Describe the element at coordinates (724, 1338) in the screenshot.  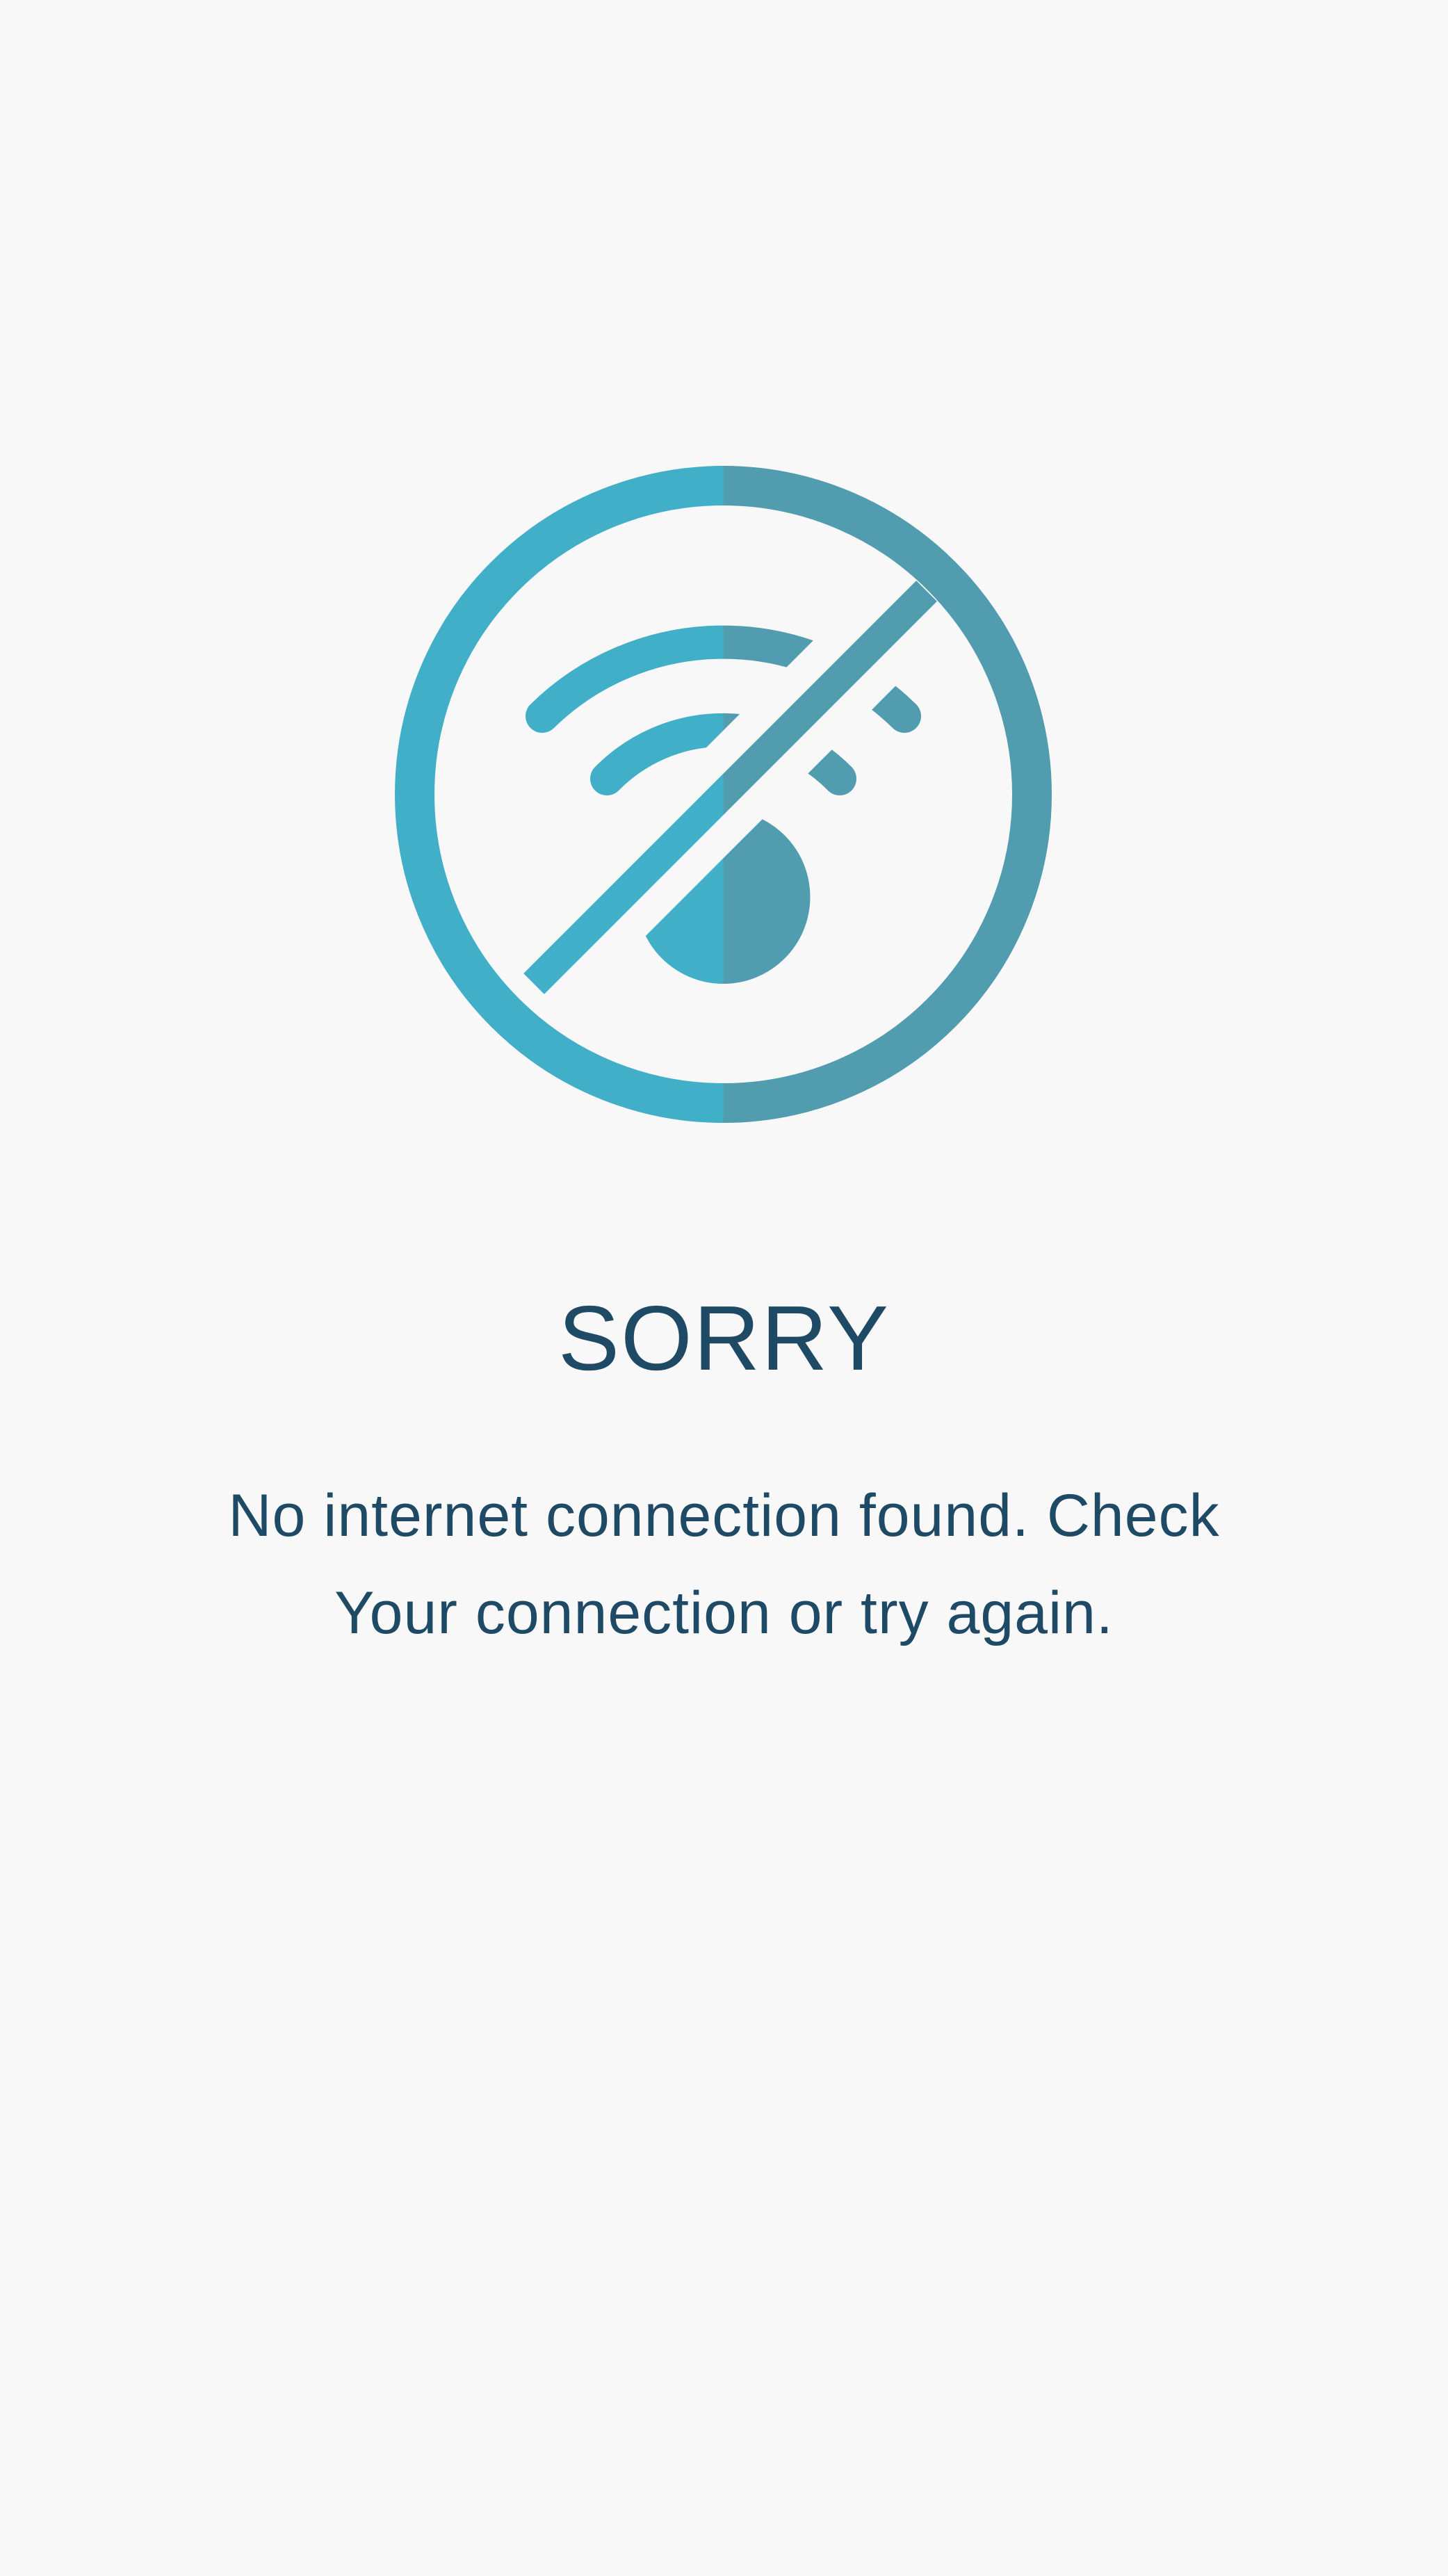
I see `error-title: SORRY` at that location.